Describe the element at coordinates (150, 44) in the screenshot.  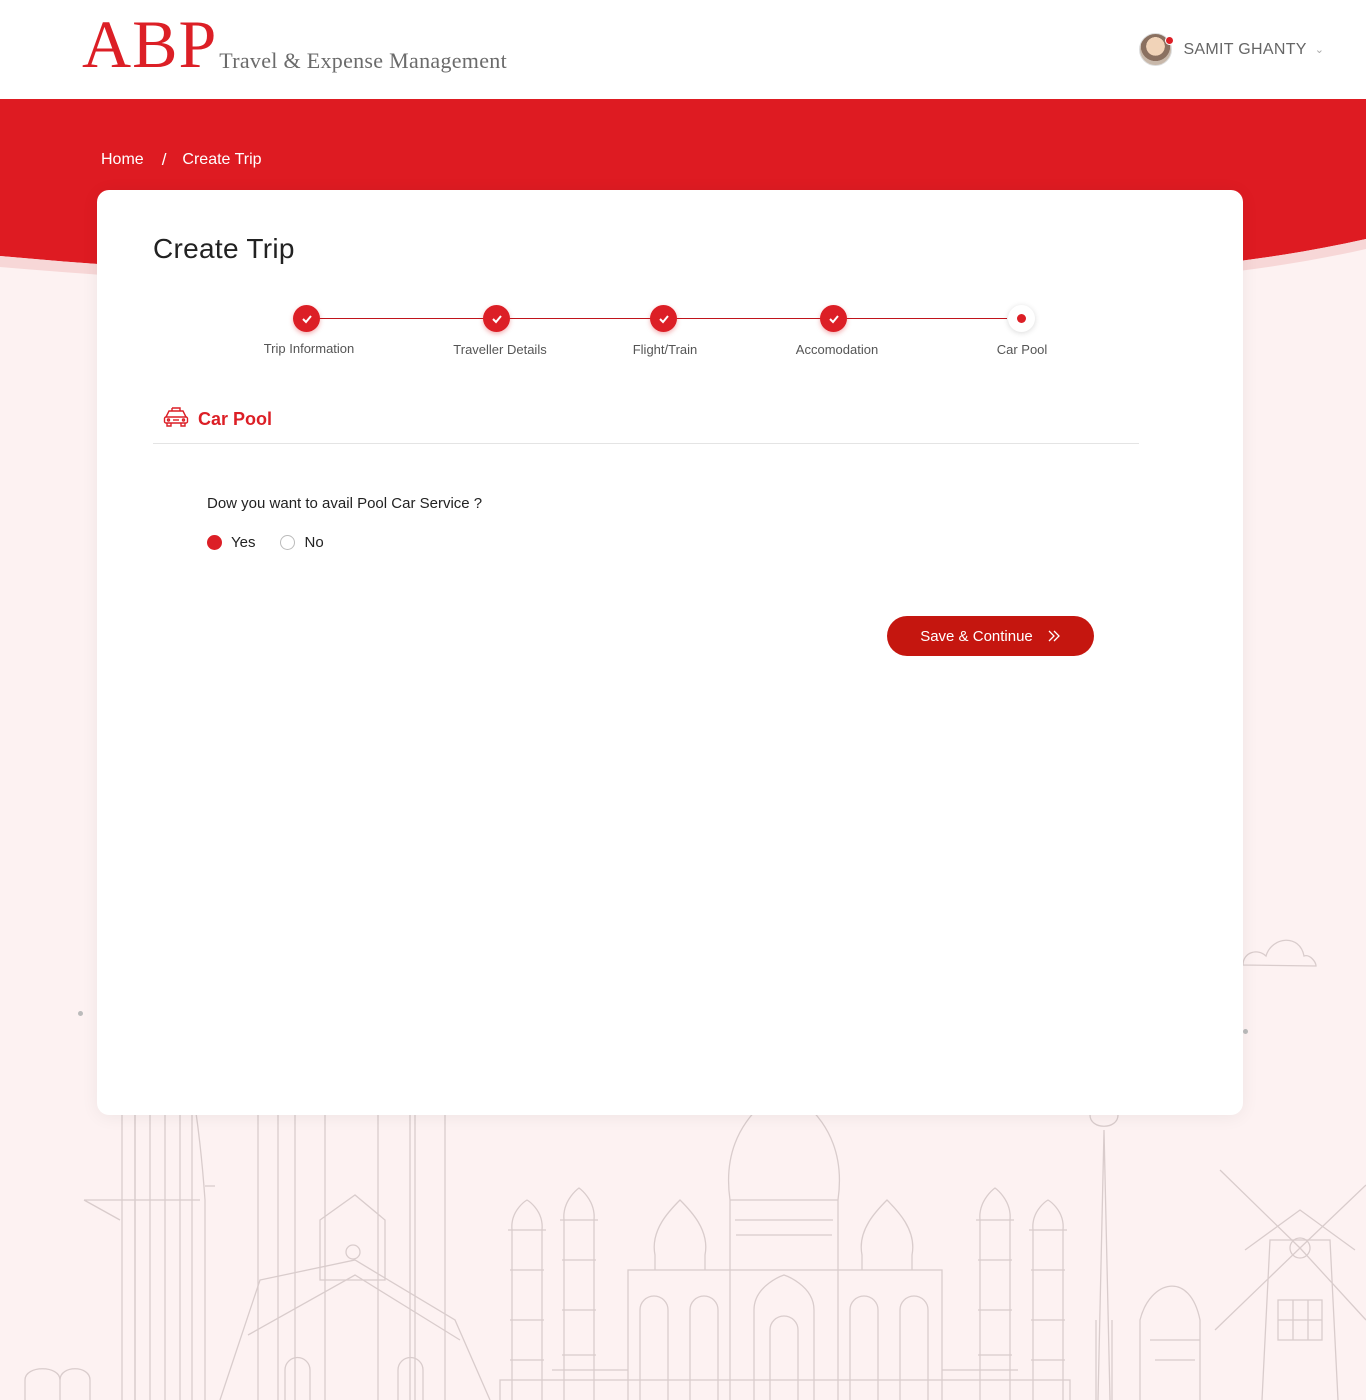
I see `logo-abp-text: ABP` at that location.